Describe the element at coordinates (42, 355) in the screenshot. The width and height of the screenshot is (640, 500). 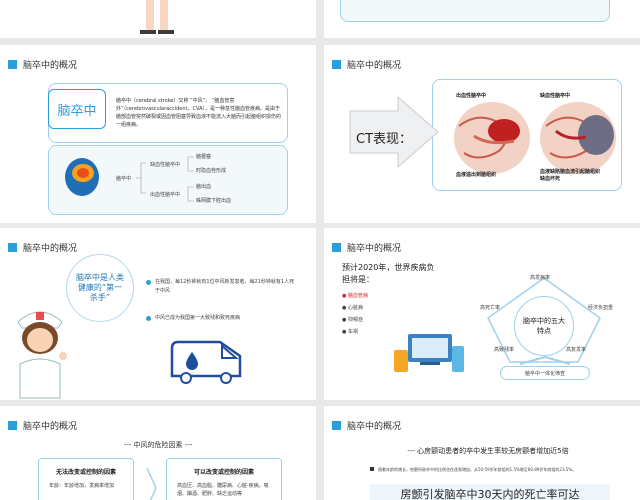
I see `nurse-illustration` at that location.